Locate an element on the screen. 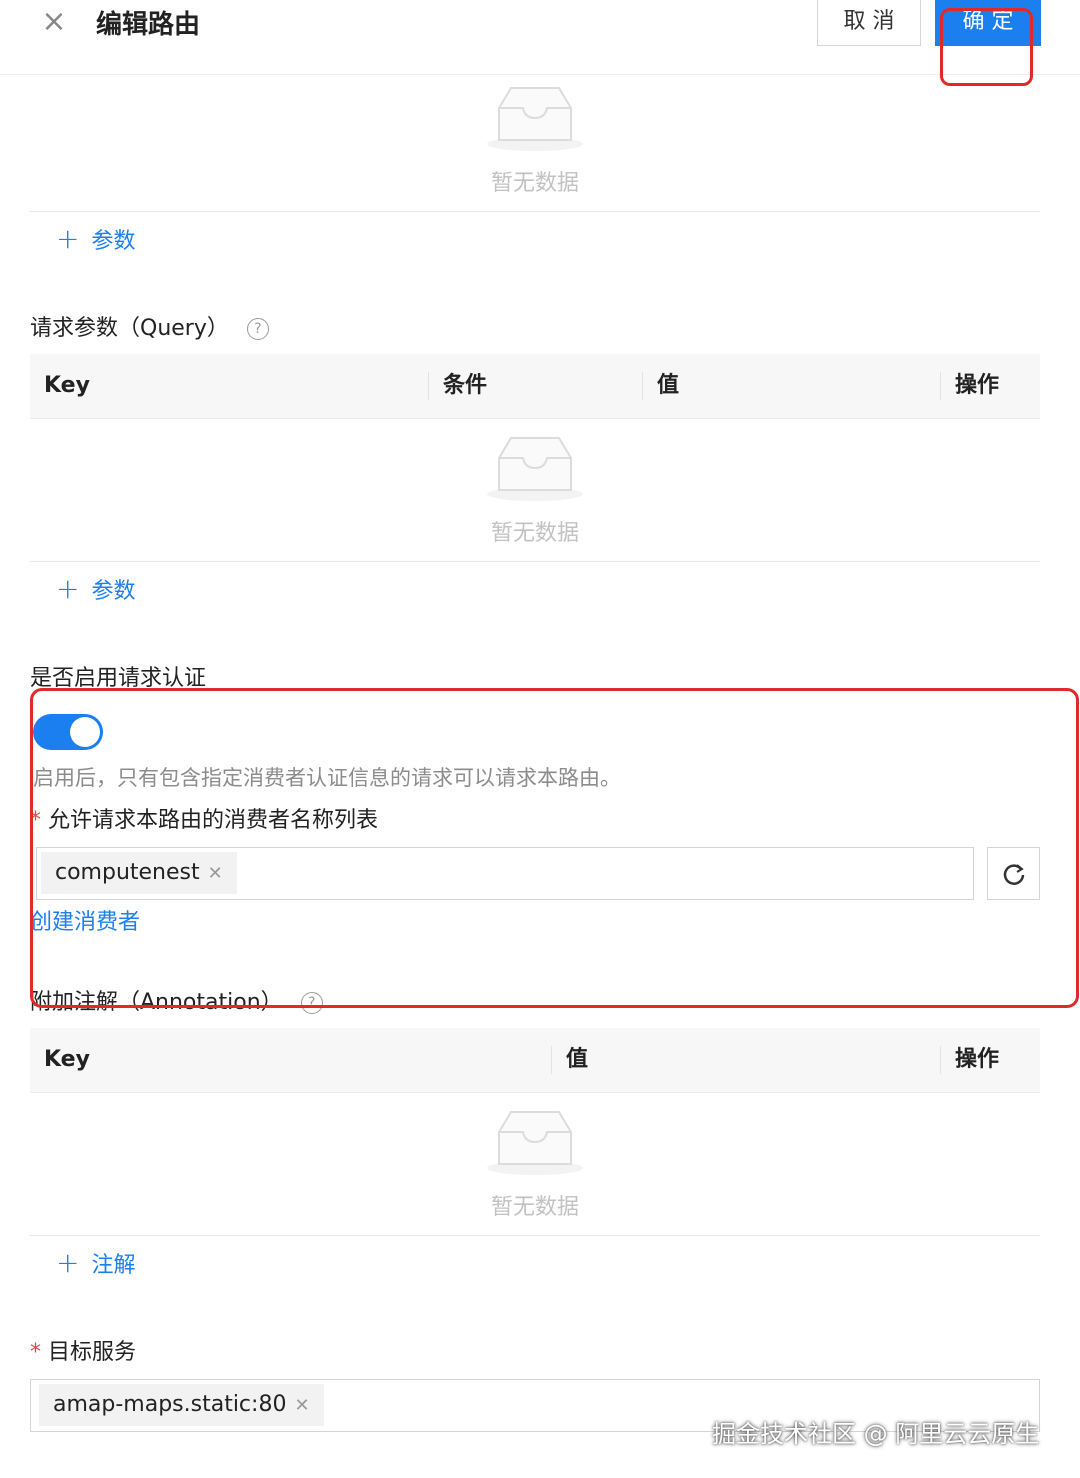  add-query-param-label: 参数 is located at coordinates (113, 591).